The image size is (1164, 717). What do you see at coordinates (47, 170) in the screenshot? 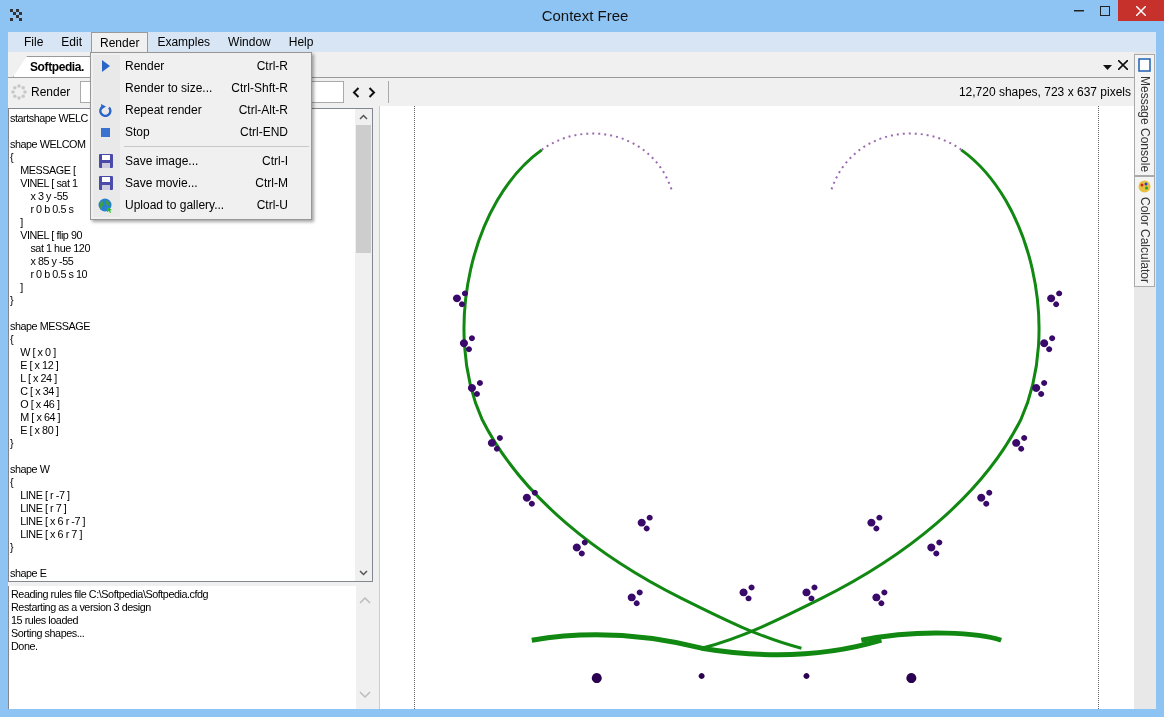
I see `code-line: MESSAGE [` at bounding box center [47, 170].